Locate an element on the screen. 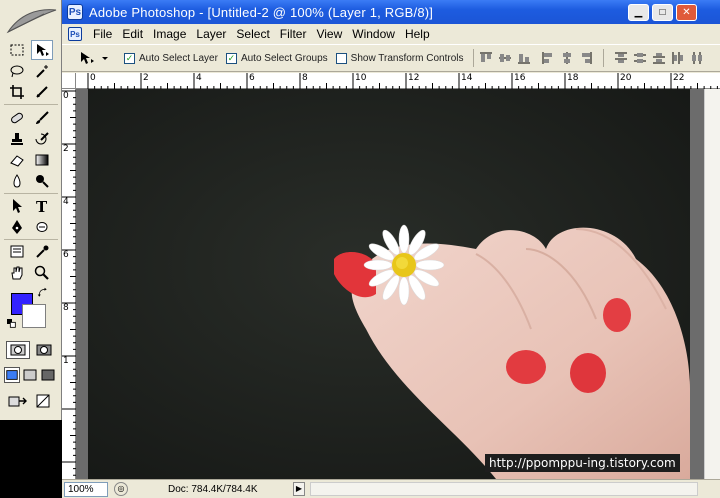 The width and height of the screenshot is (720, 498). menu-view: View is located at coordinates (329, 34).